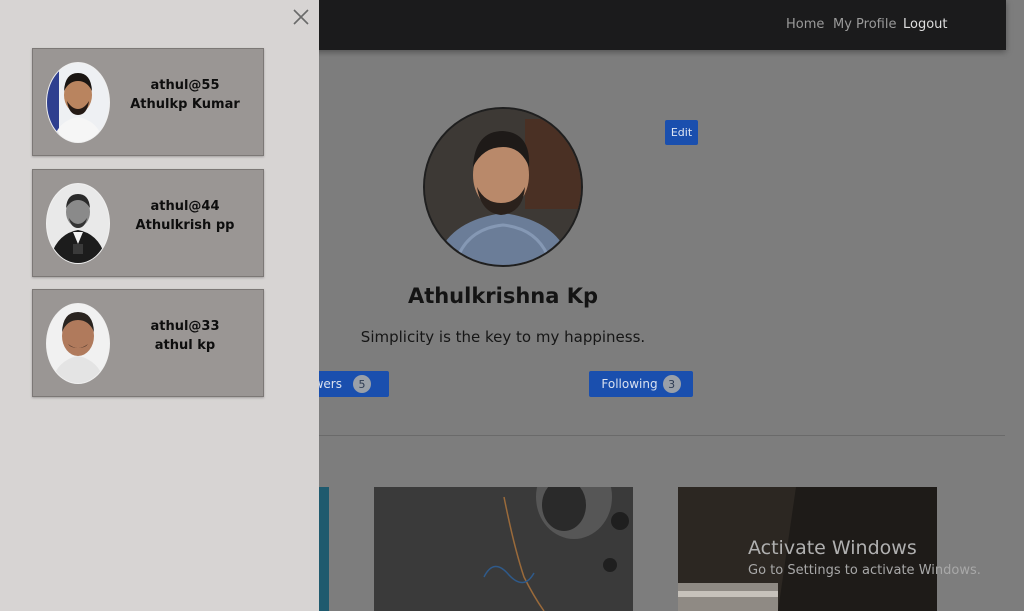 This screenshot has height=611, width=1024. I want to click on profile-avatar-image, so click(503, 187).